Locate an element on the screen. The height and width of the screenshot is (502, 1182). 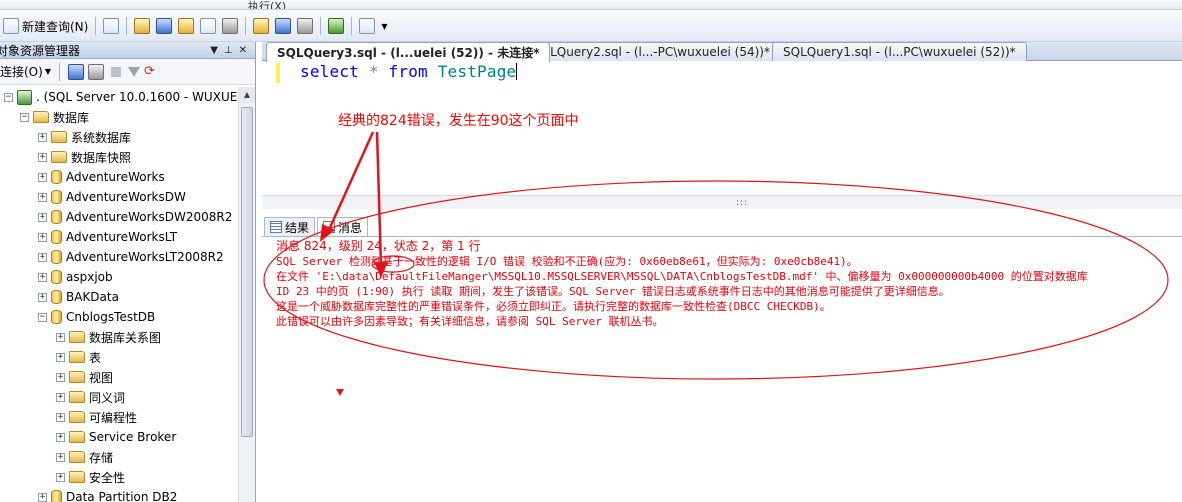
tree-item: + AdventureWorksLT2008R2 is located at coordinates (131, 257).